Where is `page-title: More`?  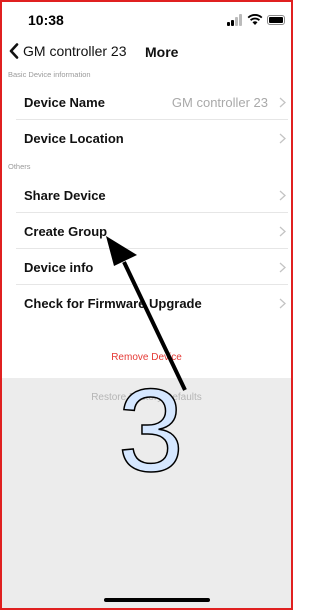
page-title: More is located at coordinates (162, 52).